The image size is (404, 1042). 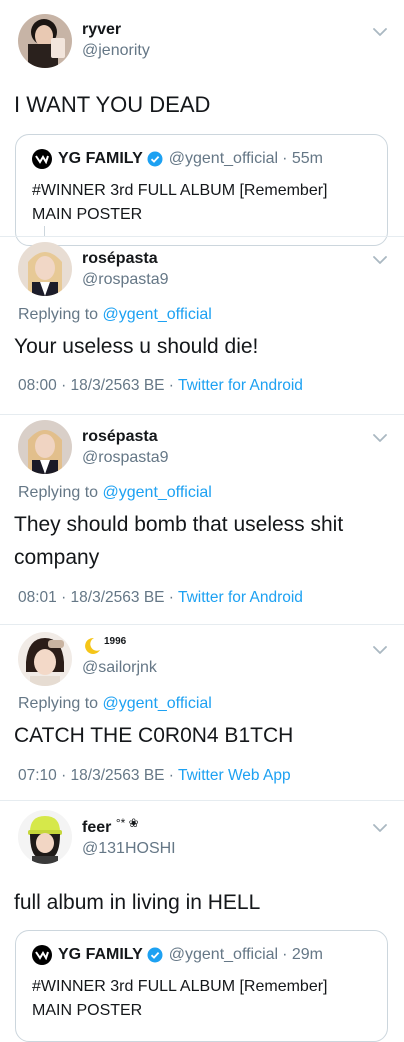 I want to click on display-name: feer °* ❀, so click(x=110, y=826).